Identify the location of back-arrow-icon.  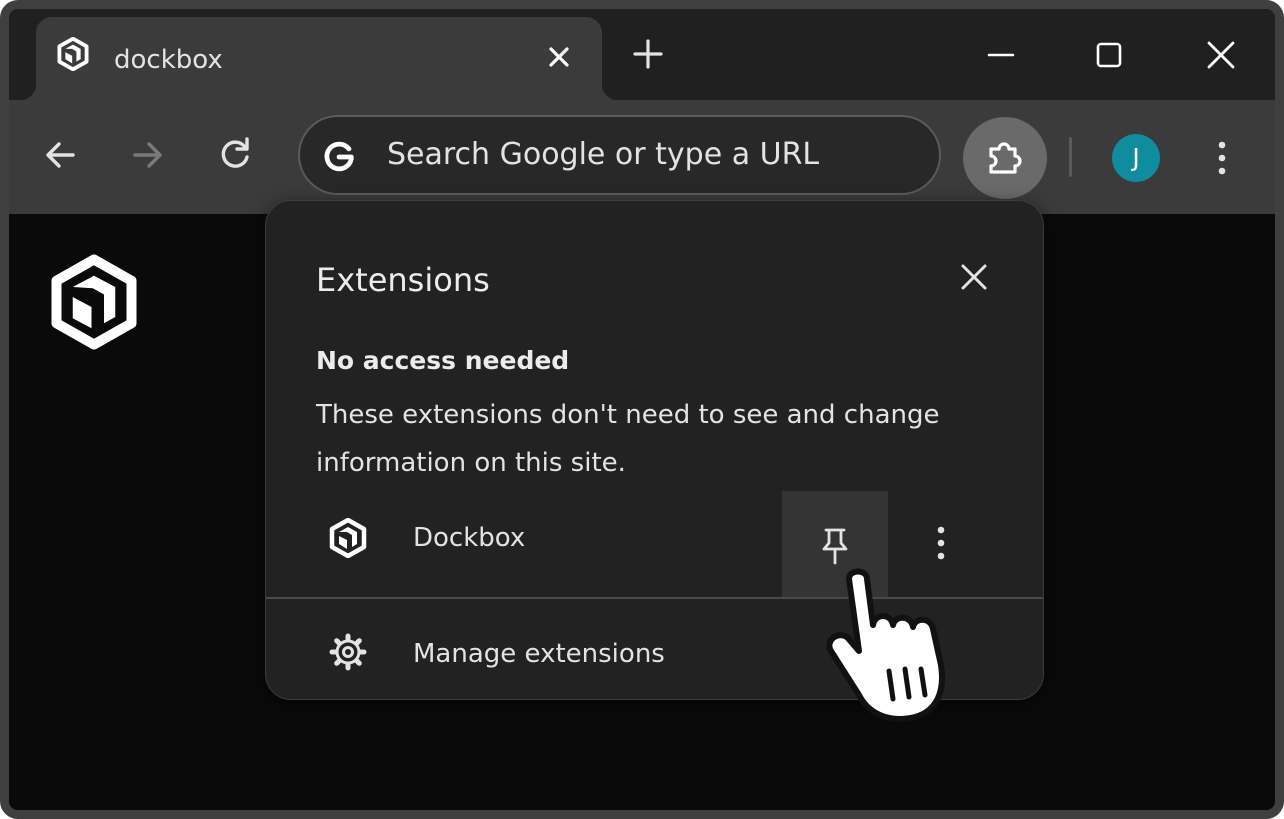
(61, 155).